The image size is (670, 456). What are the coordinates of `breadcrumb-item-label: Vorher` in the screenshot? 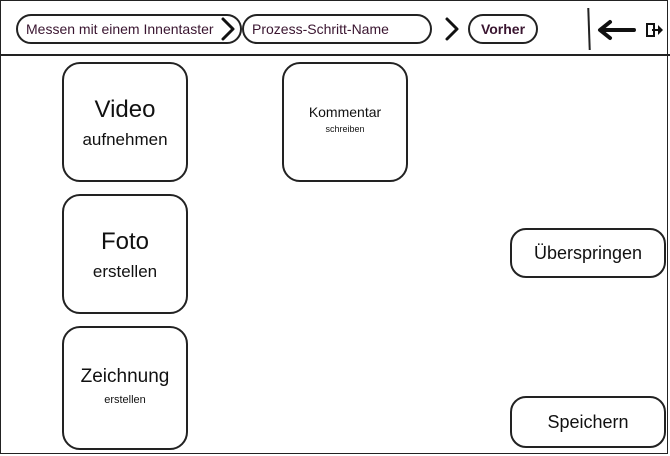 It's located at (503, 29).